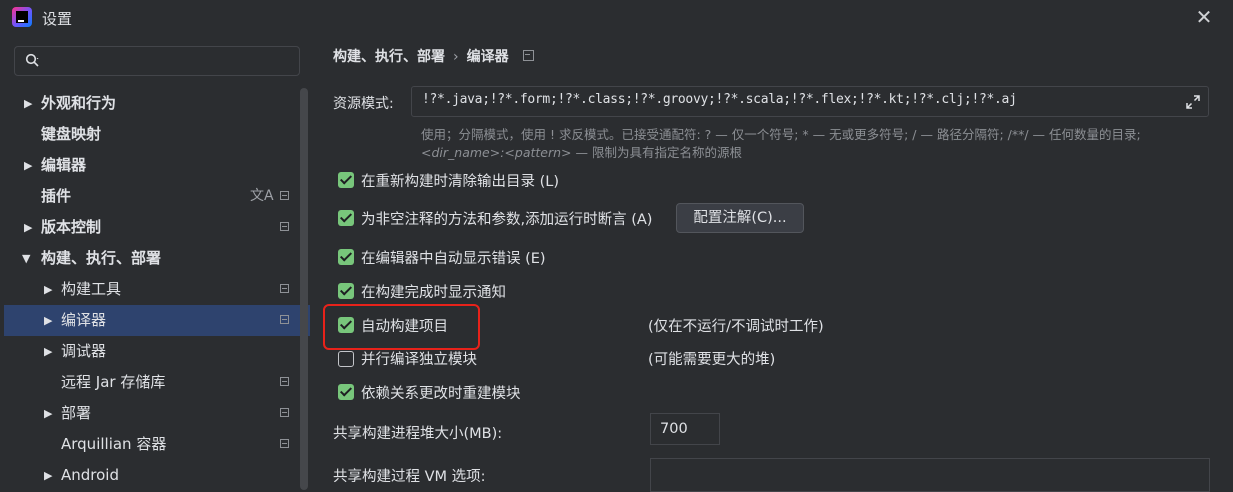  What do you see at coordinates (409, 477) in the screenshot?
I see `shared-vm-options-label: 共享构建过程 VM 选项:` at bounding box center [409, 477].